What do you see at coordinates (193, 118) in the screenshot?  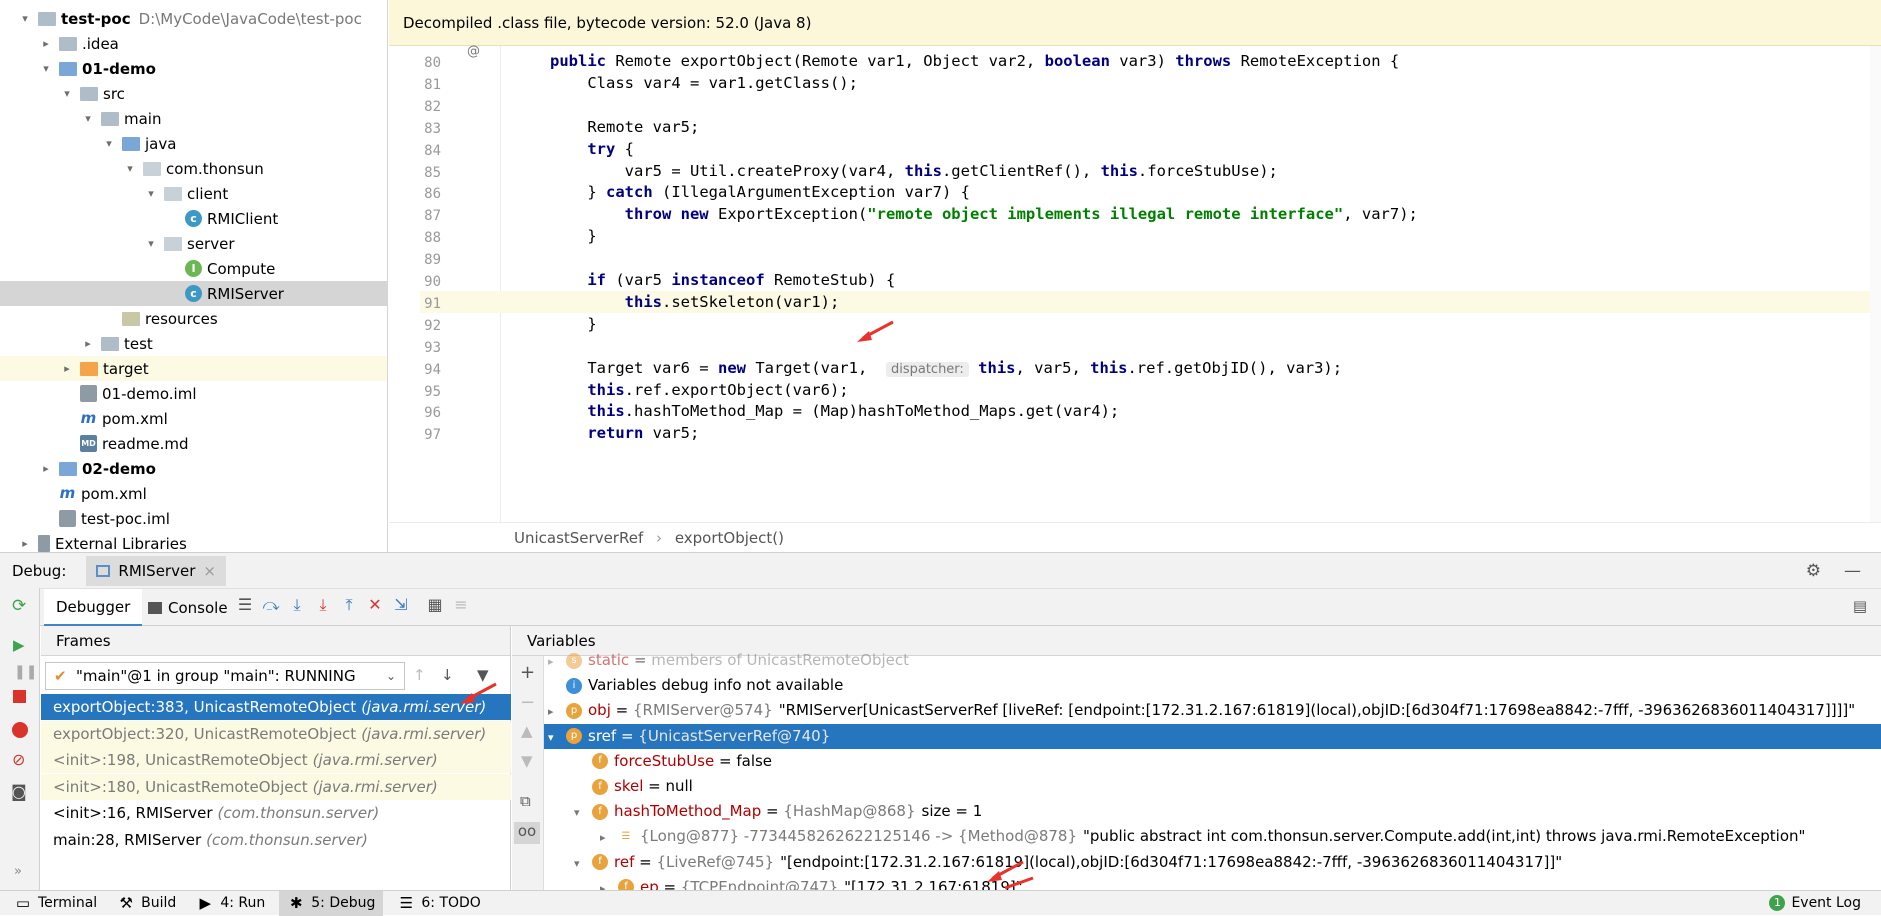 I see `tree-item: ▾ main` at bounding box center [193, 118].